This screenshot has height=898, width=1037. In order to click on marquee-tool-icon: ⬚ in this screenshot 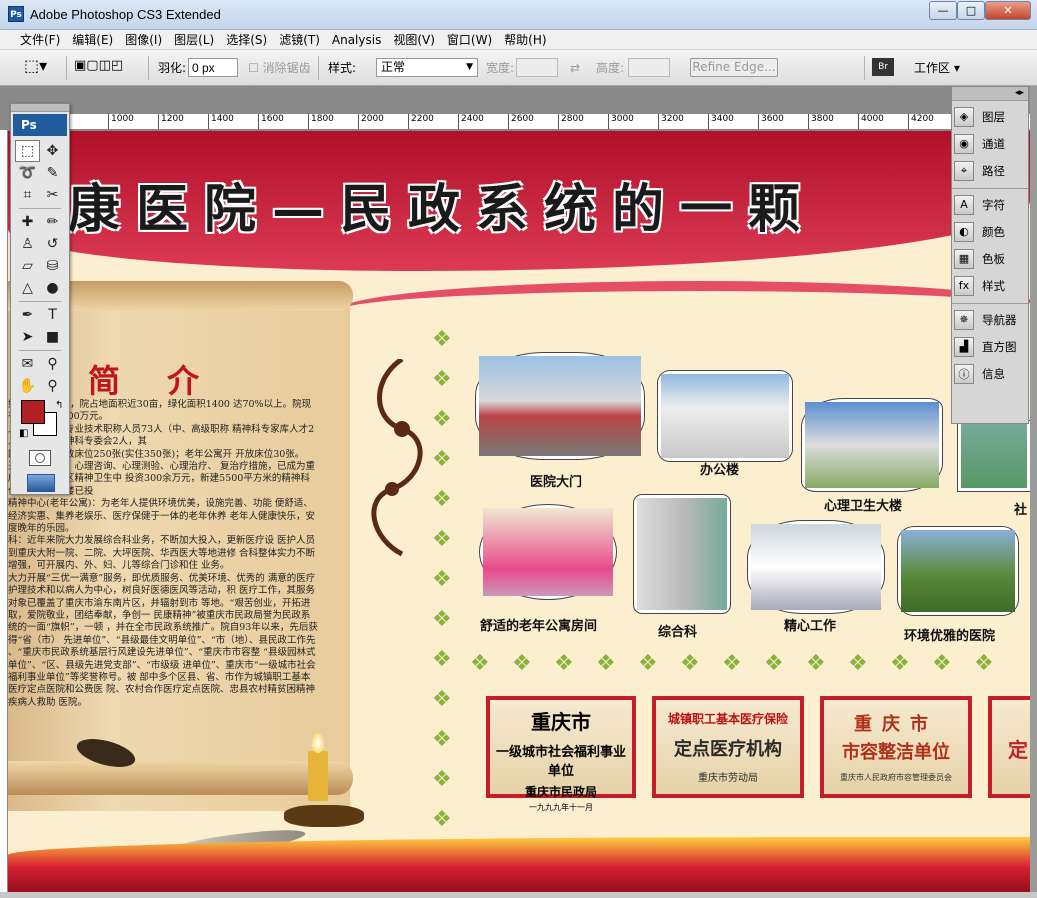, I will do `click(27, 151)`.